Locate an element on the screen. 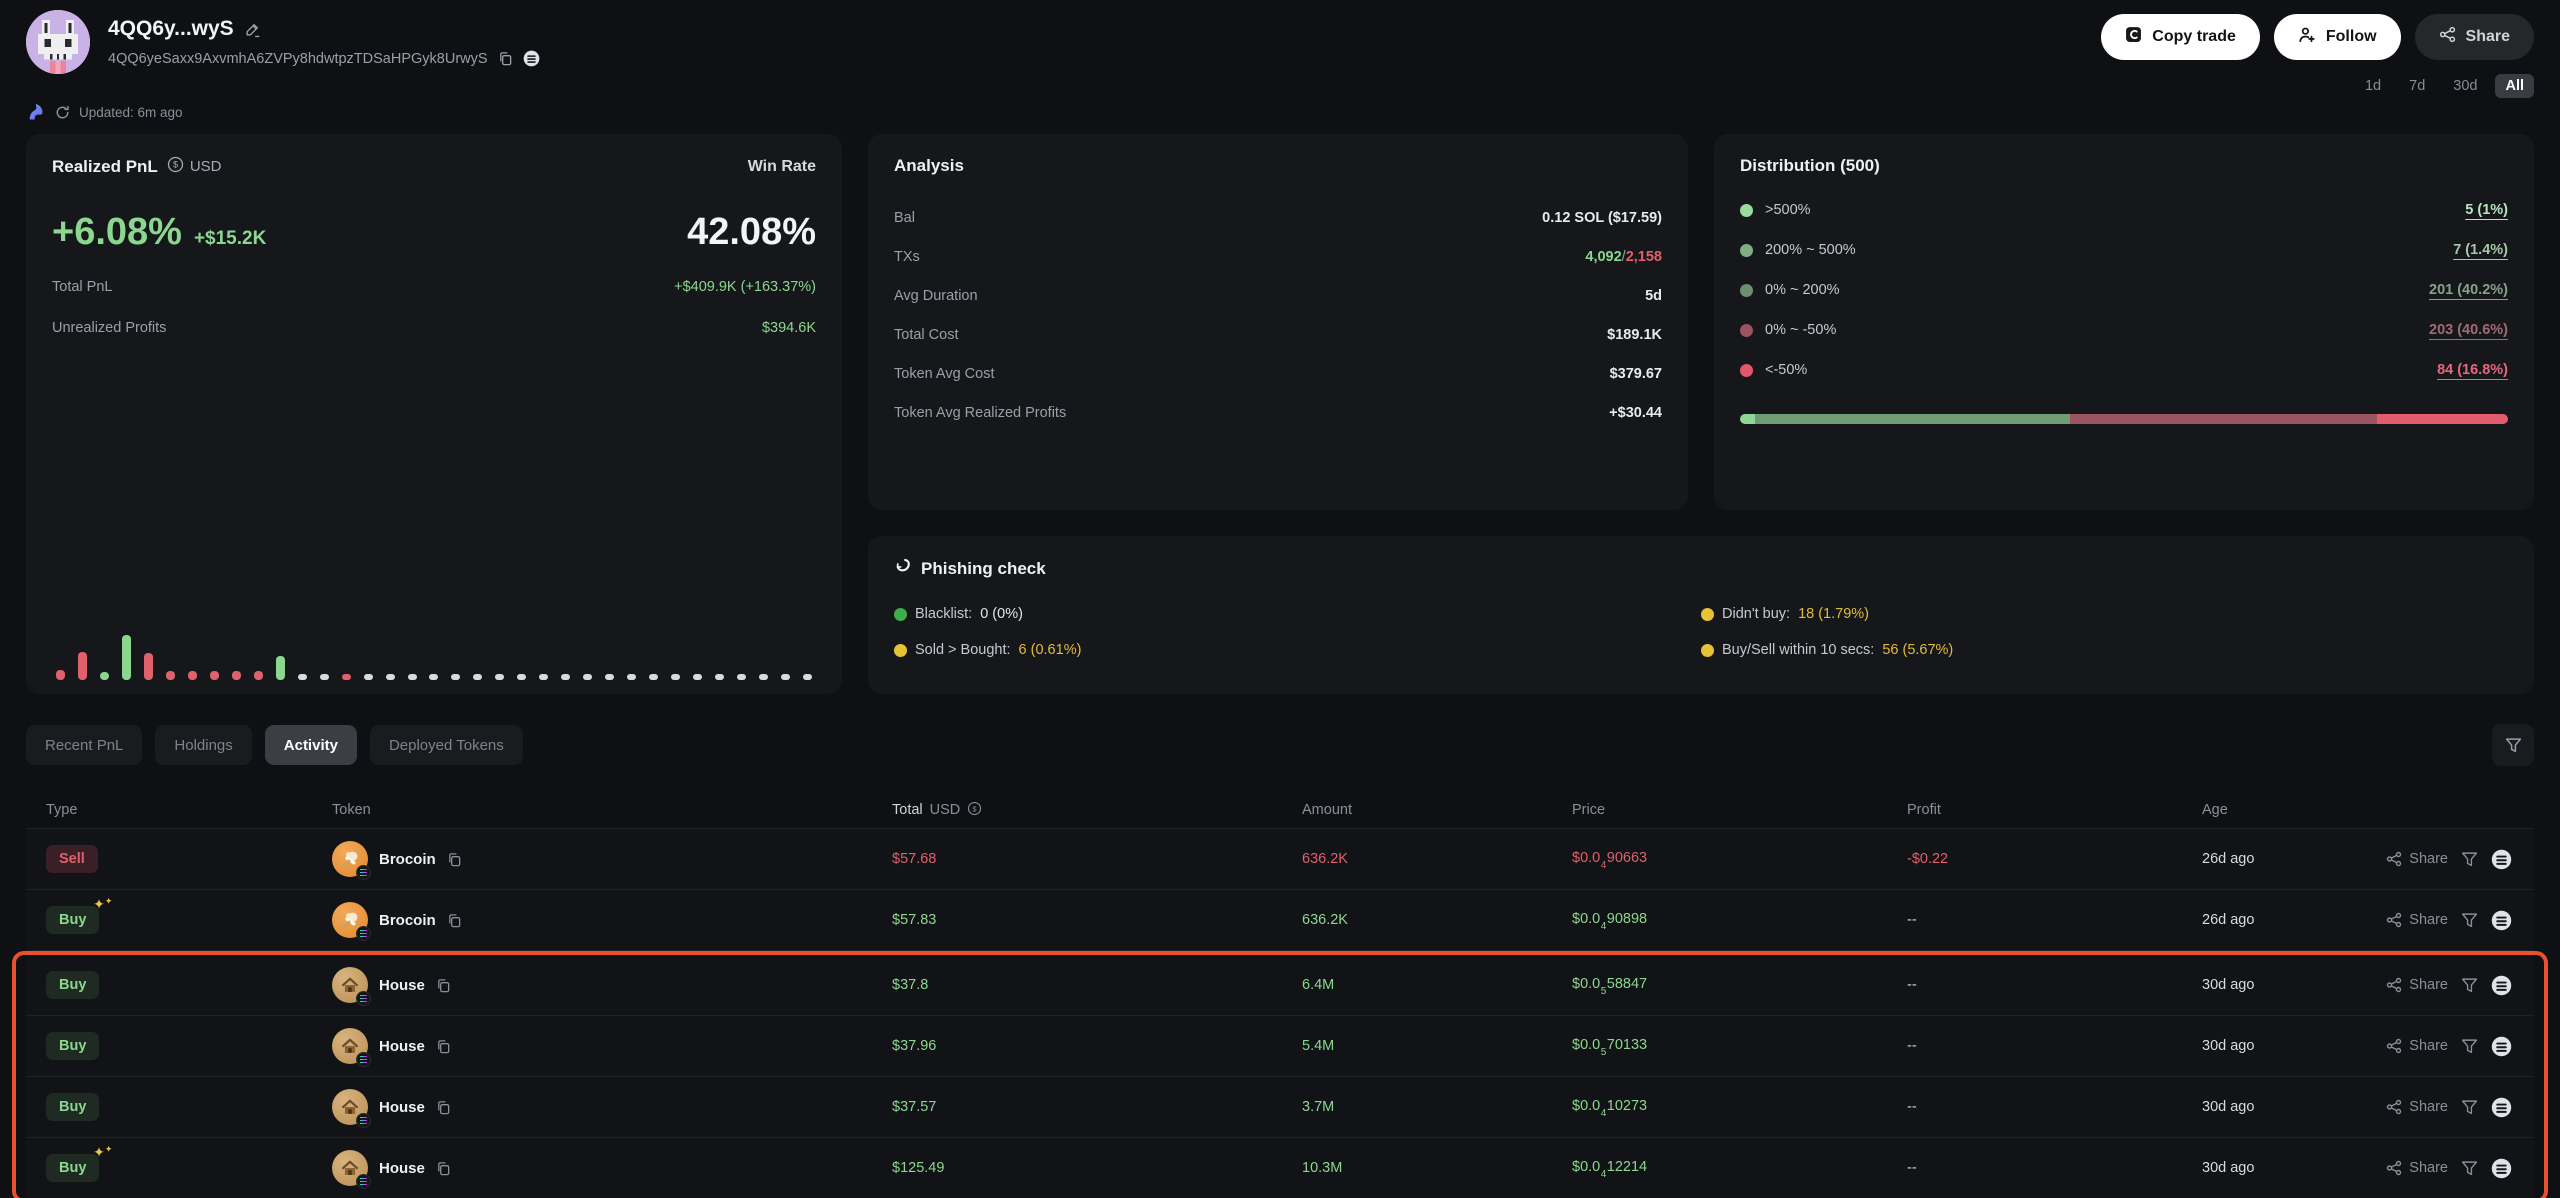 The image size is (2560, 1198). tab: Holdings is located at coordinates (203, 745).